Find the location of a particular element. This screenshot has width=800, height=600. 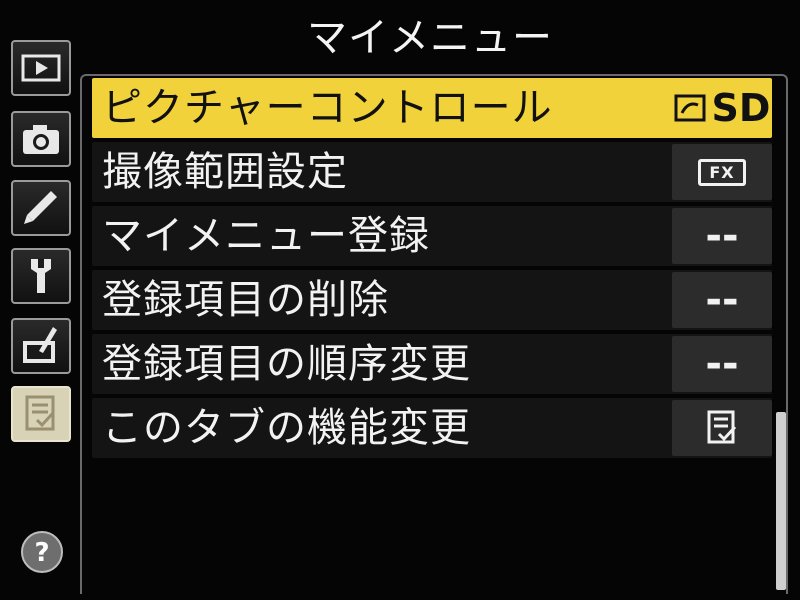

menu-item-picture-control: ピクチャーコントロール SD is located at coordinates (432, 108).